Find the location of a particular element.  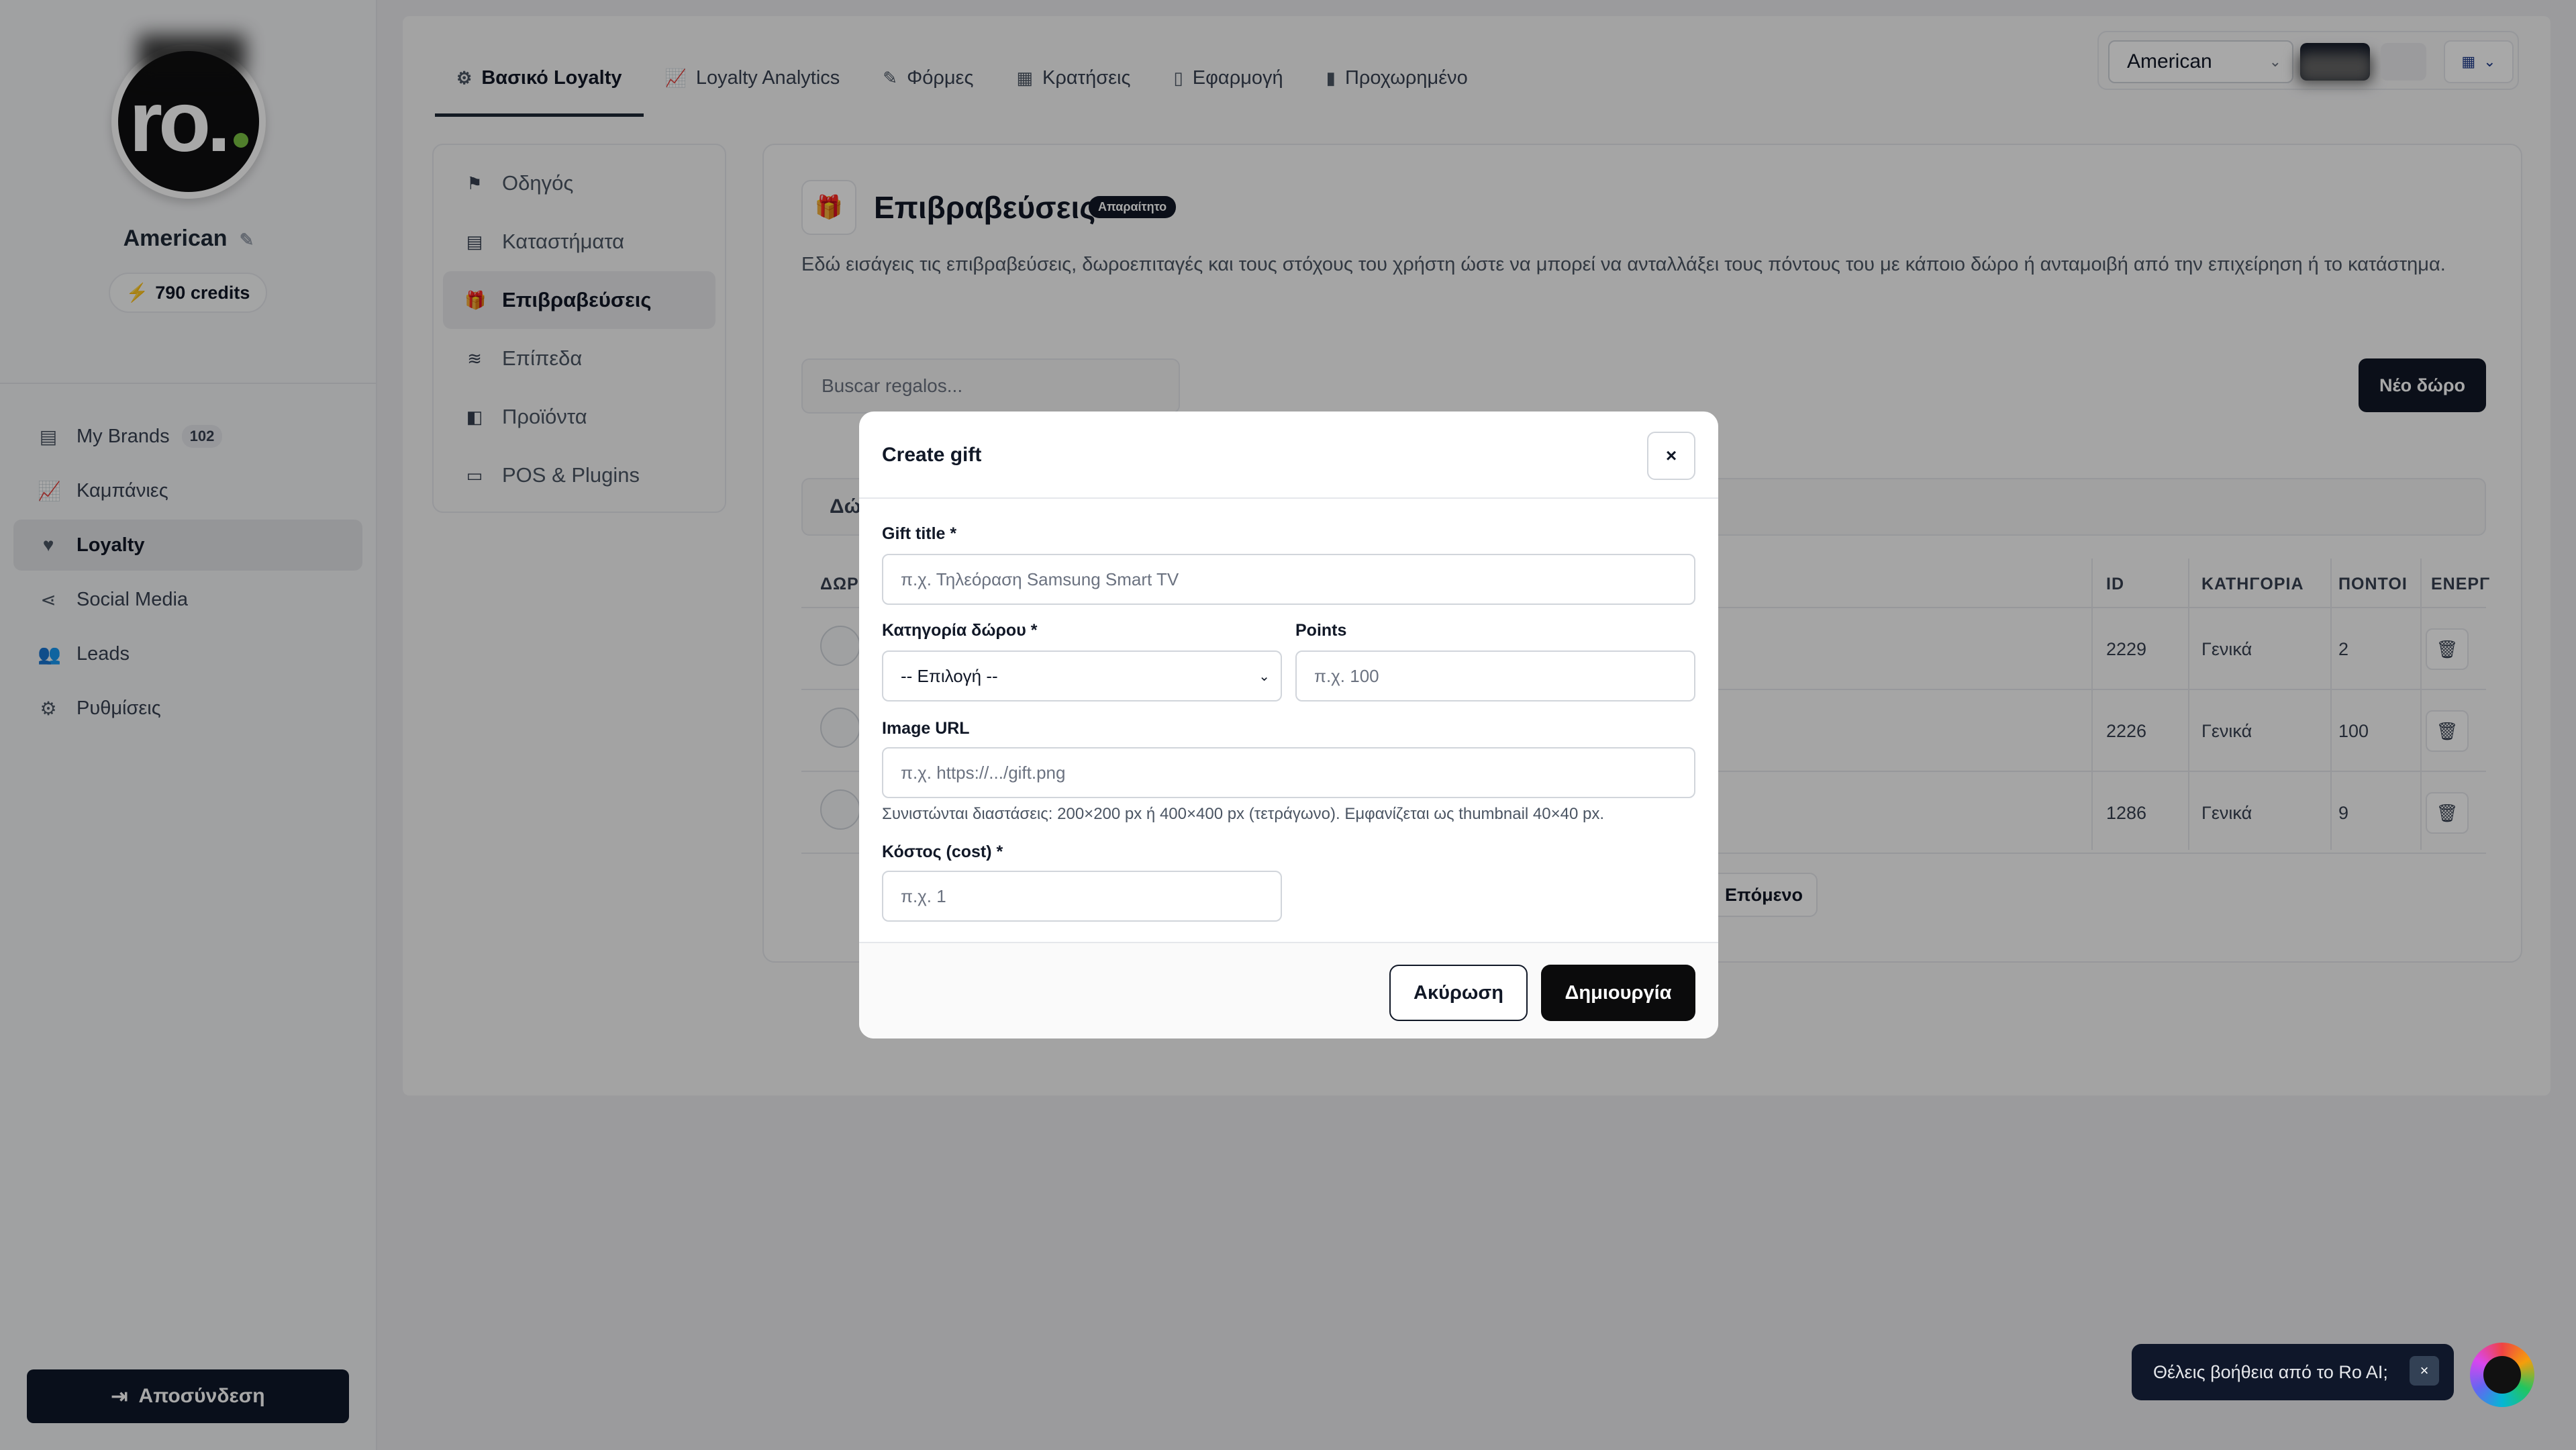

ai-prompt-text: Θέλεις βοήθεια από το Ro AI; is located at coordinates (2270, 1371).